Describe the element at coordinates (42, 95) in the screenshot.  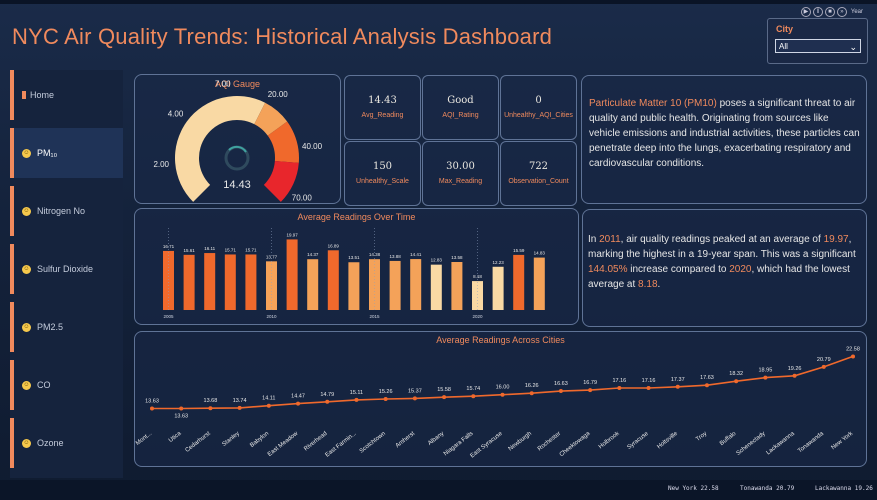
I see `sidebar-item-label: Home` at that location.